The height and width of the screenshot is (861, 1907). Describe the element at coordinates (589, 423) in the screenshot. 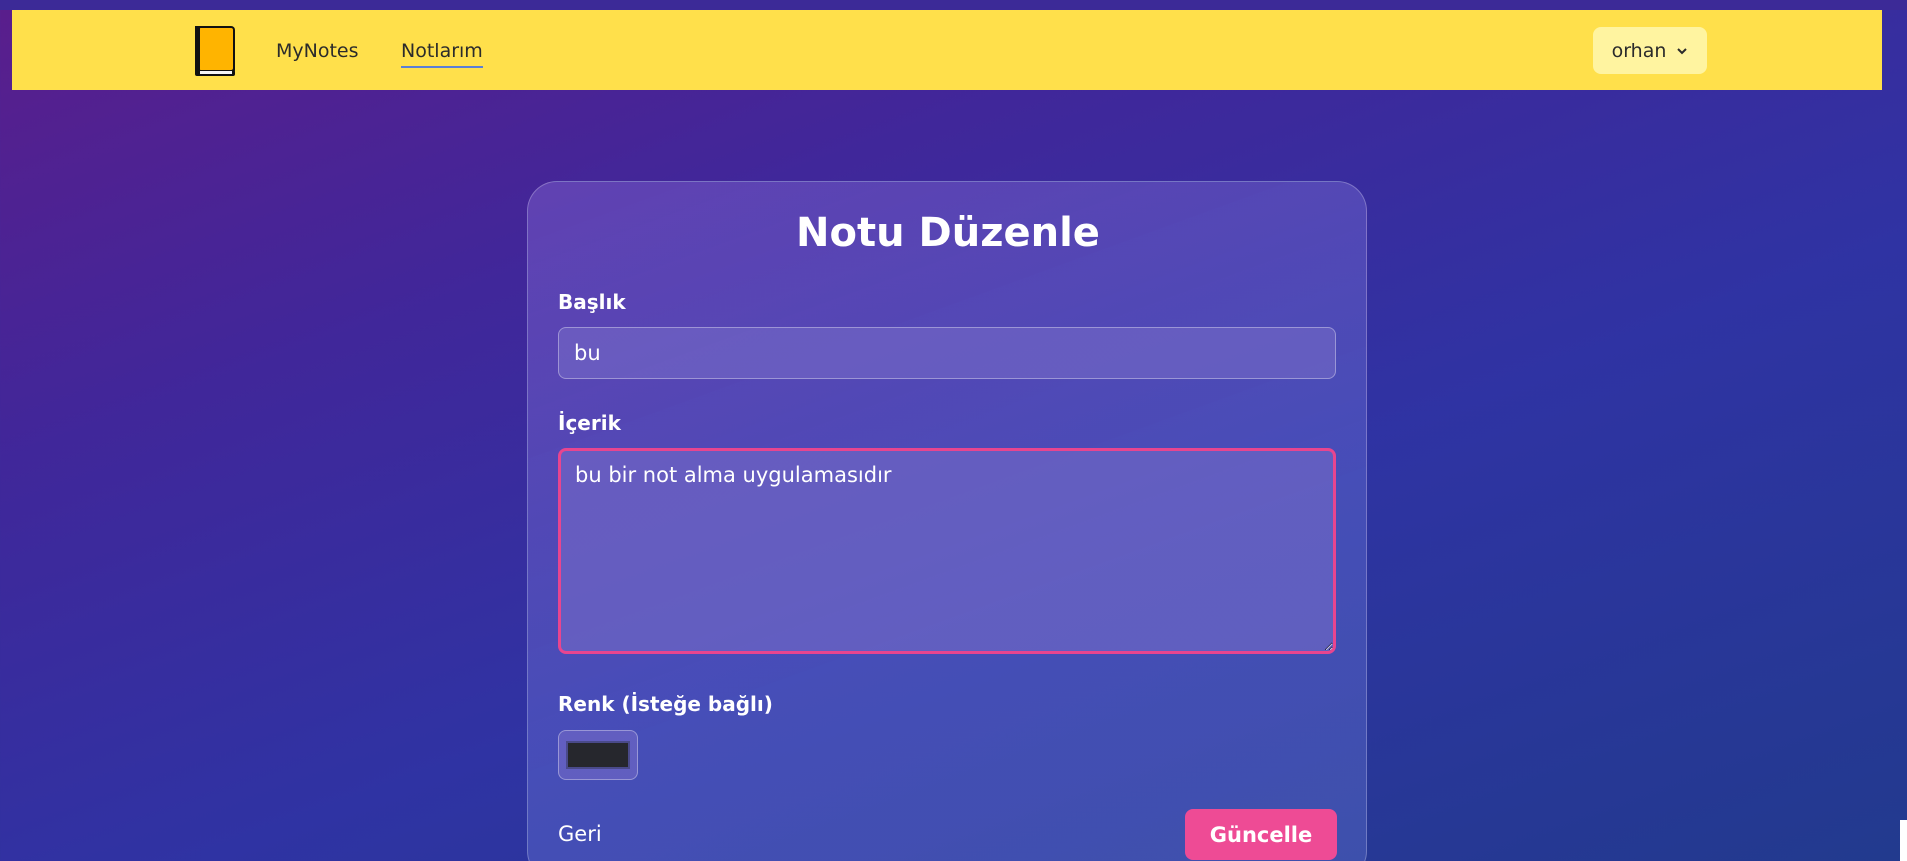

I see `content-label: İçerik` at that location.